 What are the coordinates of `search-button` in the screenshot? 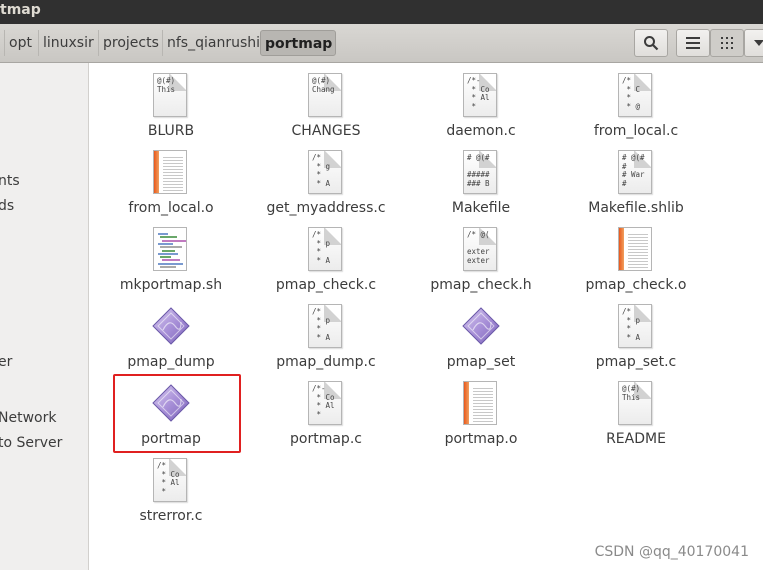 It's located at (651, 43).